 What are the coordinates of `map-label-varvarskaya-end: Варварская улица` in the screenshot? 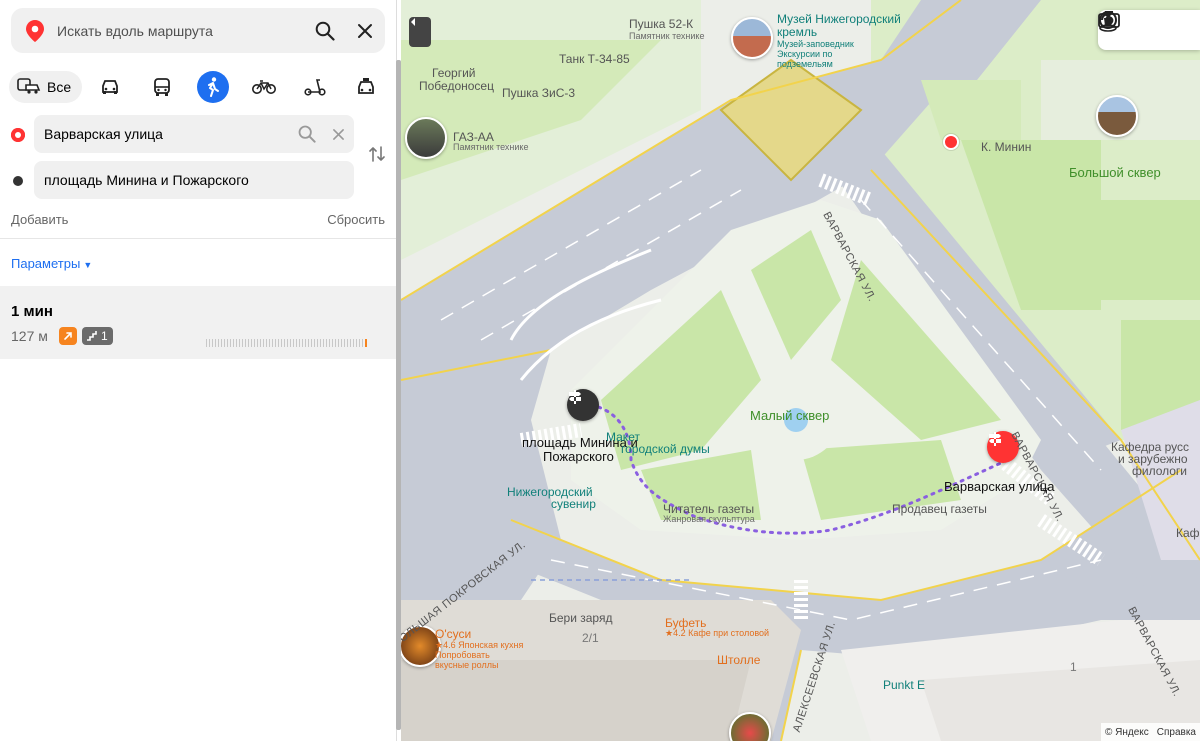 It's located at (999, 486).